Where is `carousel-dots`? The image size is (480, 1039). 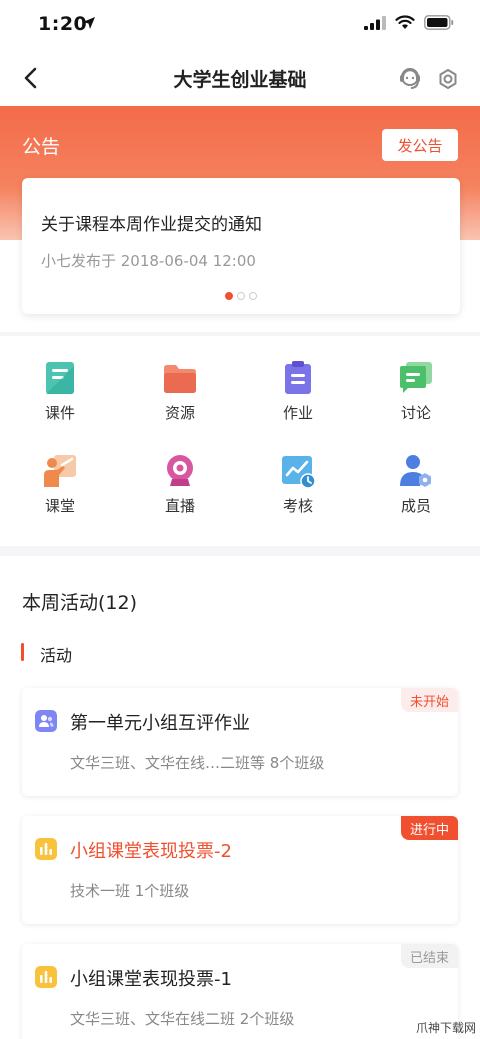
carousel-dots is located at coordinates (241, 296).